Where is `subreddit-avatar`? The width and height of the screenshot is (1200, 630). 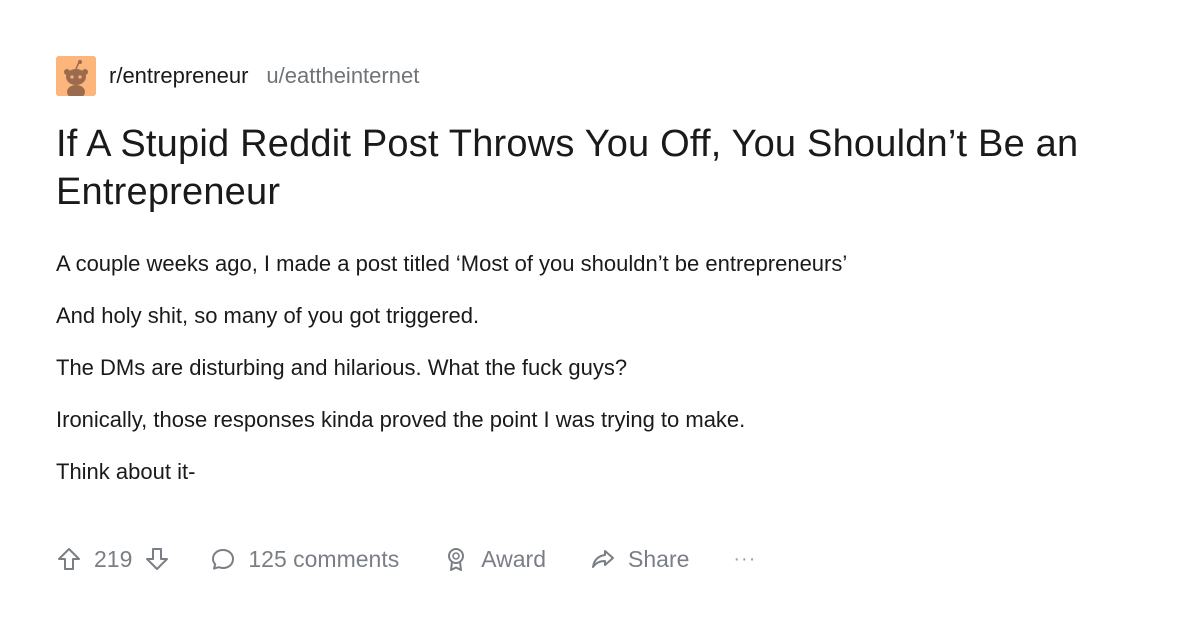
subreddit-avatar is located at coordinates (76, 76).